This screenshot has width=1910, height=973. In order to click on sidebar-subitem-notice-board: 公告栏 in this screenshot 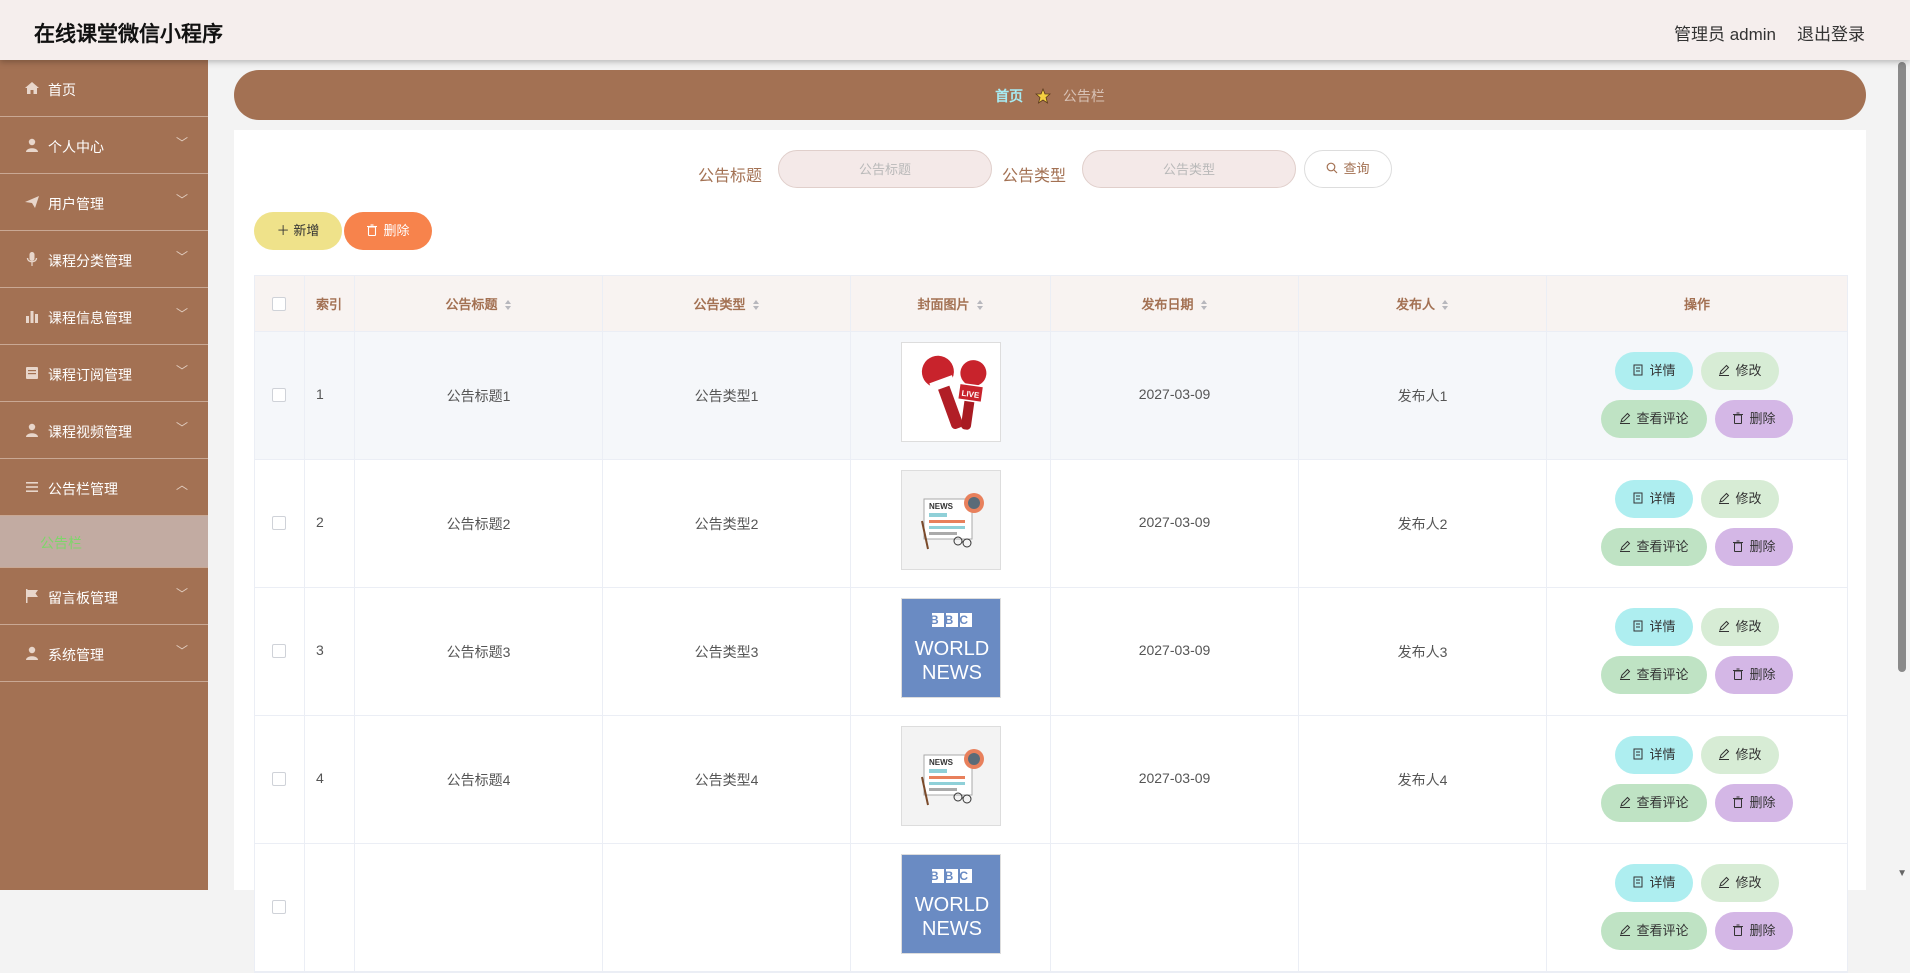, I will do `click(104, 542)`.